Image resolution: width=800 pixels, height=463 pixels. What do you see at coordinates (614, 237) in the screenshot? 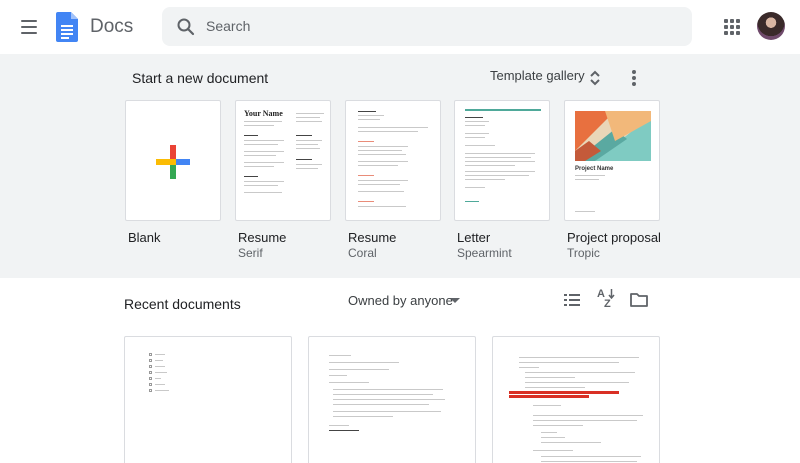
I see `template-name: Project proposal` at bounding box center [614, 237].